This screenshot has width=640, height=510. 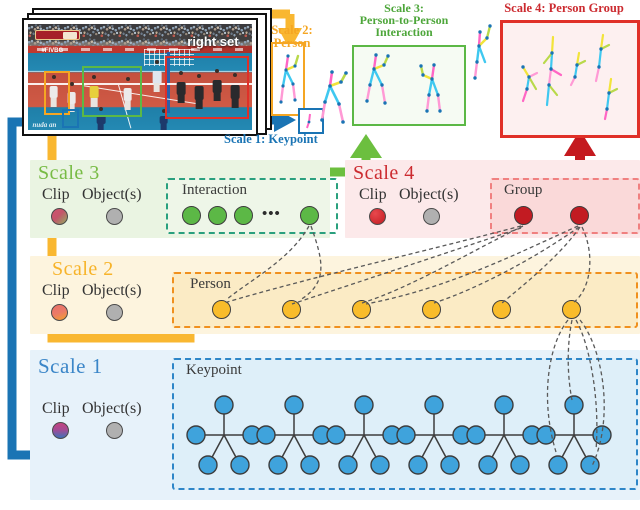 I want to click on edge-person6-keypoint-c, so click(x=586, y=385).